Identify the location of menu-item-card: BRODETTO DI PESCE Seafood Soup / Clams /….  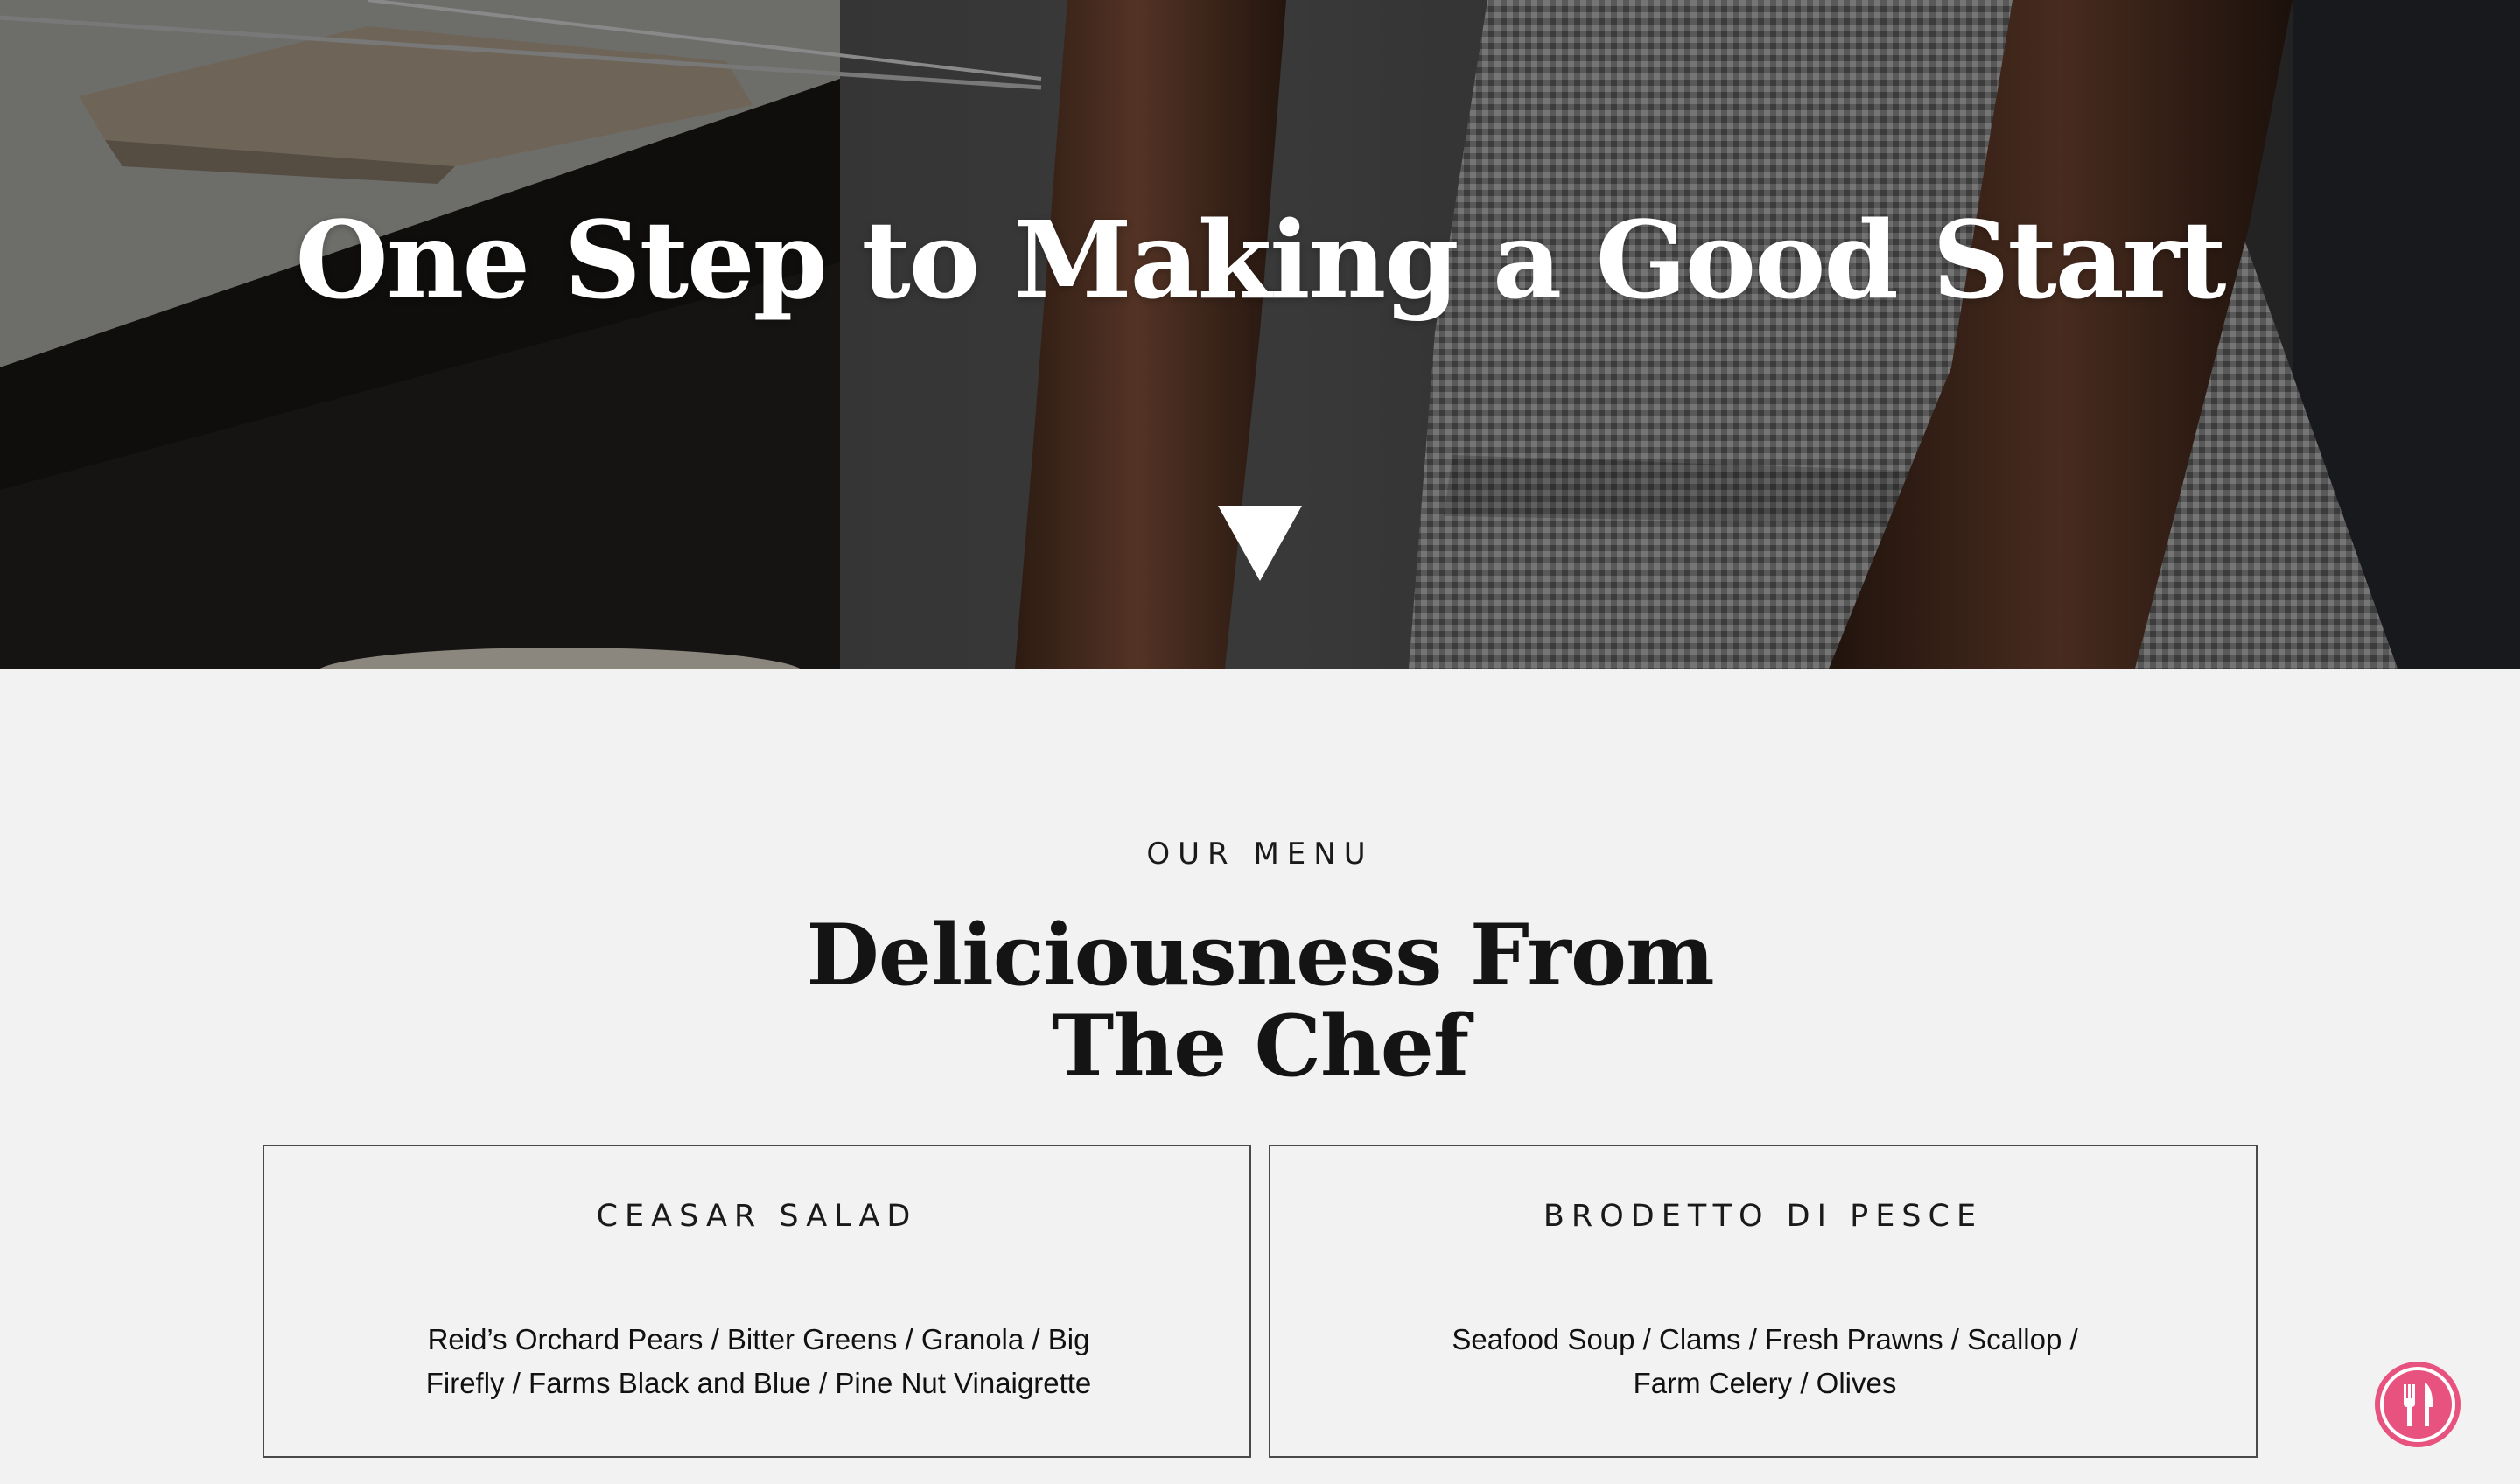
(1763, 1301).